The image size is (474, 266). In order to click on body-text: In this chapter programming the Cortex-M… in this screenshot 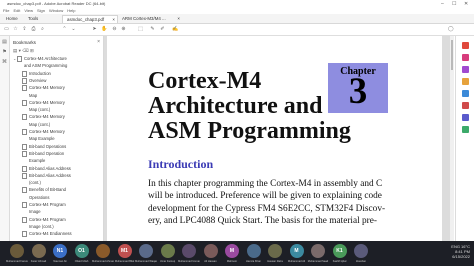, I will do `click(291, 203)`.